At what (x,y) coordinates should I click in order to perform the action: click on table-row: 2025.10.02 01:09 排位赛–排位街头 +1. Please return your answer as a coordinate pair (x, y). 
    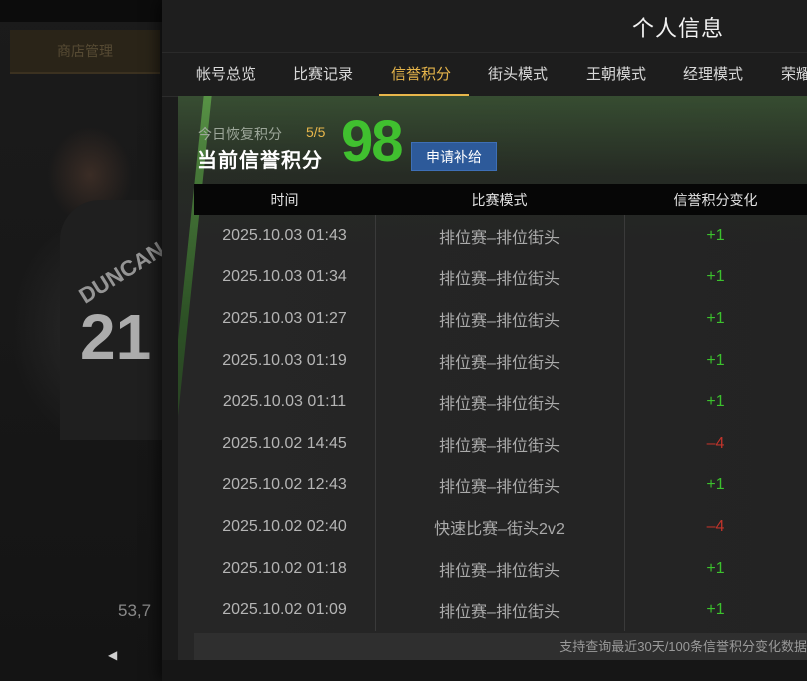
    Looking at the image, I should click on (500, 610).